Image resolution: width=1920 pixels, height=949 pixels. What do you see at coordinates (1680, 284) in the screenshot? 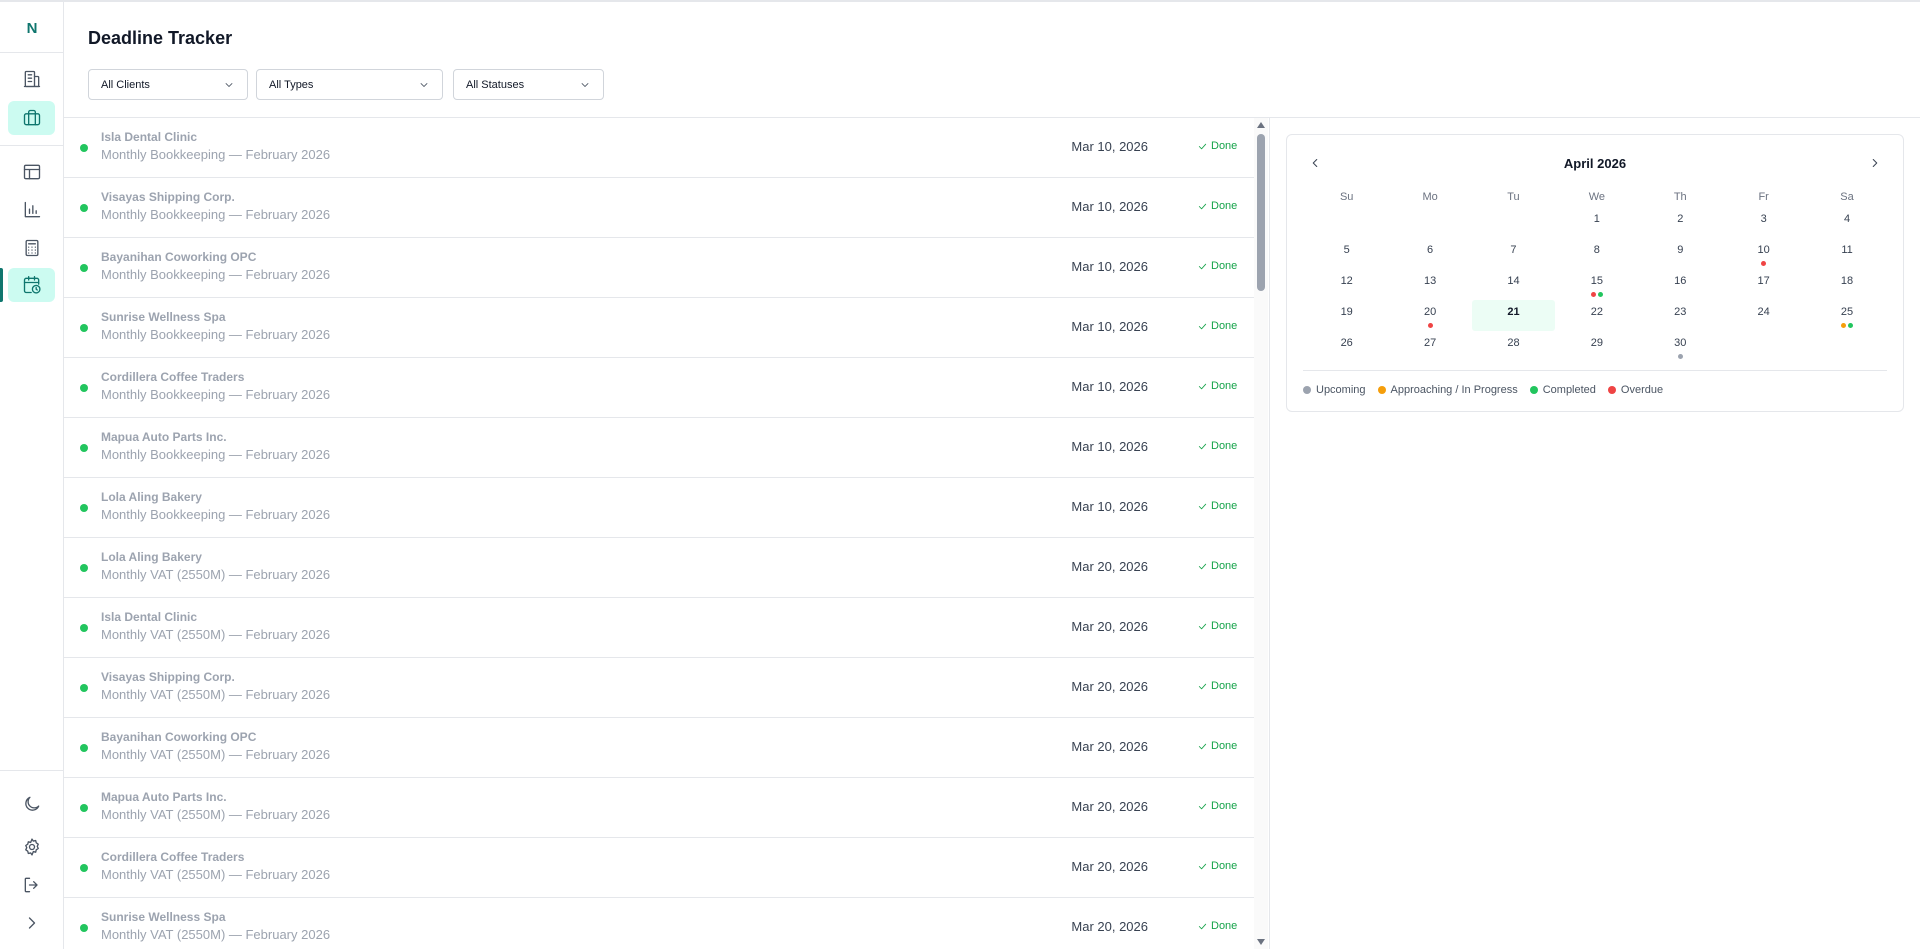
I see `calendar-day: 16` at bounding box center [1680, 284].